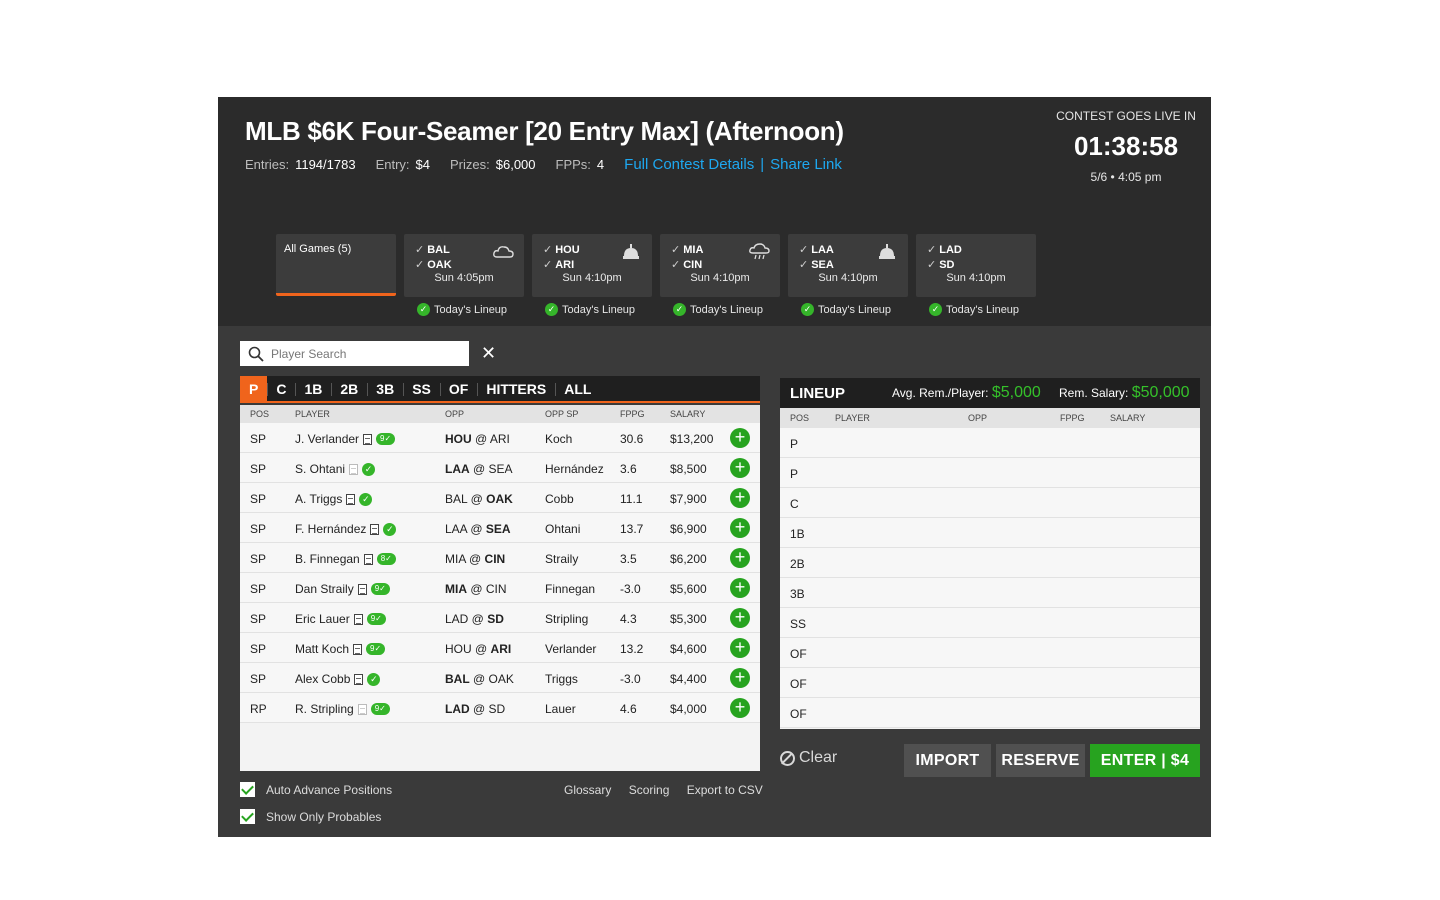  Describe the element at coordinates (649, 790) in the screenshot. I see `scoring-link: Scoring` at that location.